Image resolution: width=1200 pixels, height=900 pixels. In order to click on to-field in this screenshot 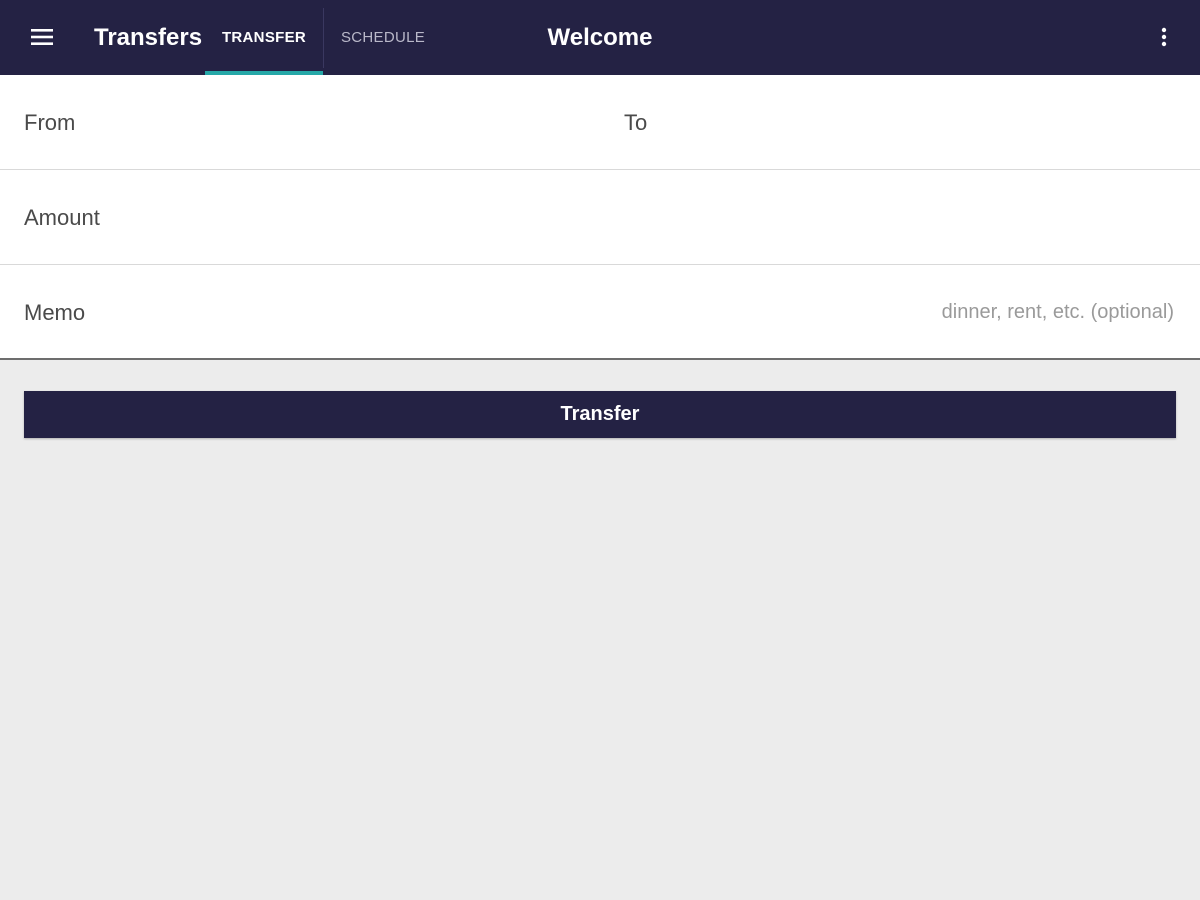, I will do `click(930, 122)`.